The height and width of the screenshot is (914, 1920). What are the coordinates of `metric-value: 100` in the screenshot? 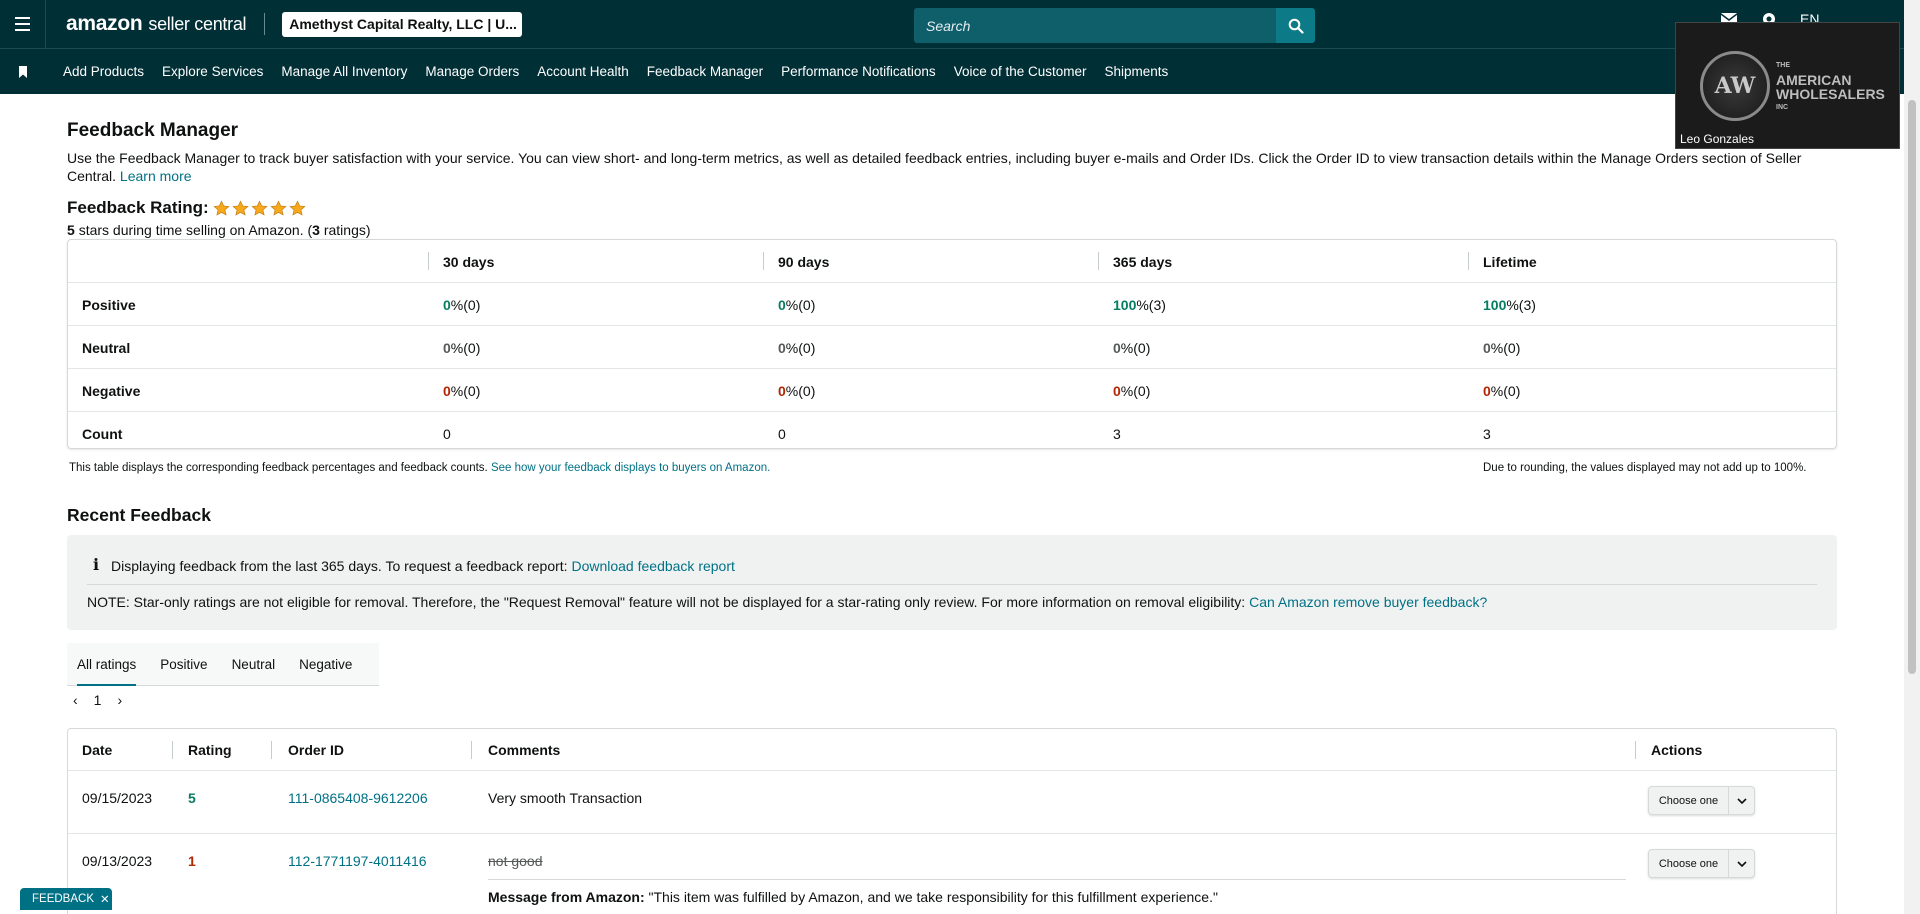 It's located at (1125, 304).